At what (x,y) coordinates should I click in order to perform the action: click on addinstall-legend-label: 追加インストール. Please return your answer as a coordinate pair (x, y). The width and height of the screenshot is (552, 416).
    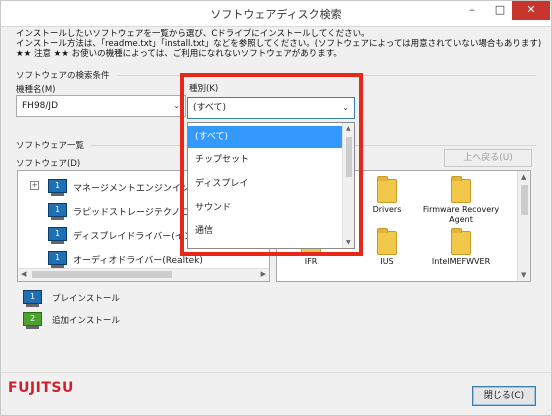
    Looking at the image, I should click on (86, 321).